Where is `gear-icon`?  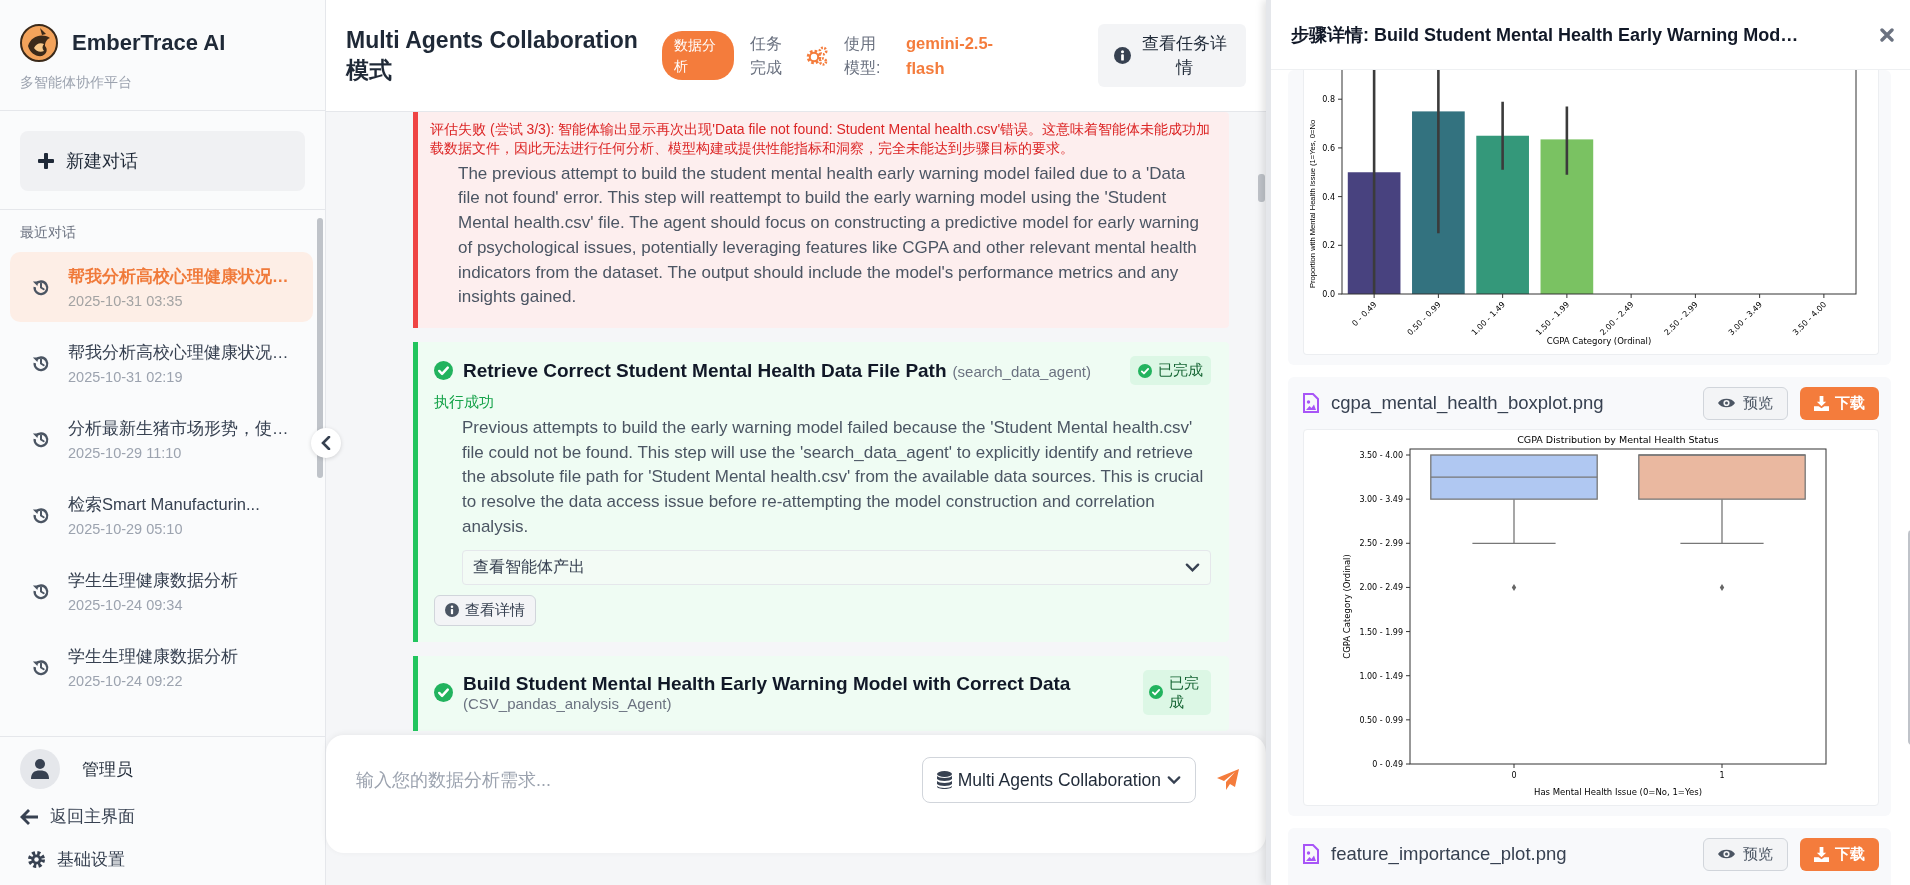 gear-icon is located at coordinates (36, 859).